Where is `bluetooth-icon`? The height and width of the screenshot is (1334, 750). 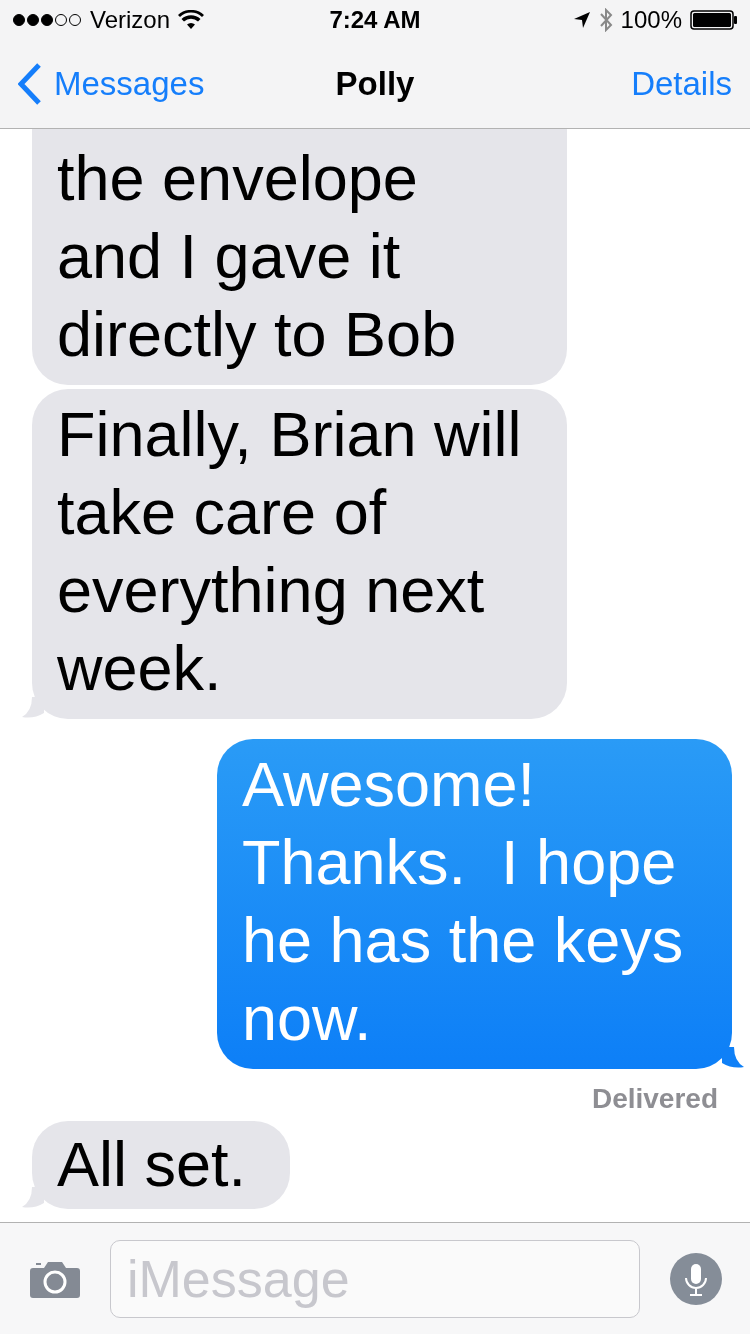 bluetooth-icon is located at coordinates (605, 20).